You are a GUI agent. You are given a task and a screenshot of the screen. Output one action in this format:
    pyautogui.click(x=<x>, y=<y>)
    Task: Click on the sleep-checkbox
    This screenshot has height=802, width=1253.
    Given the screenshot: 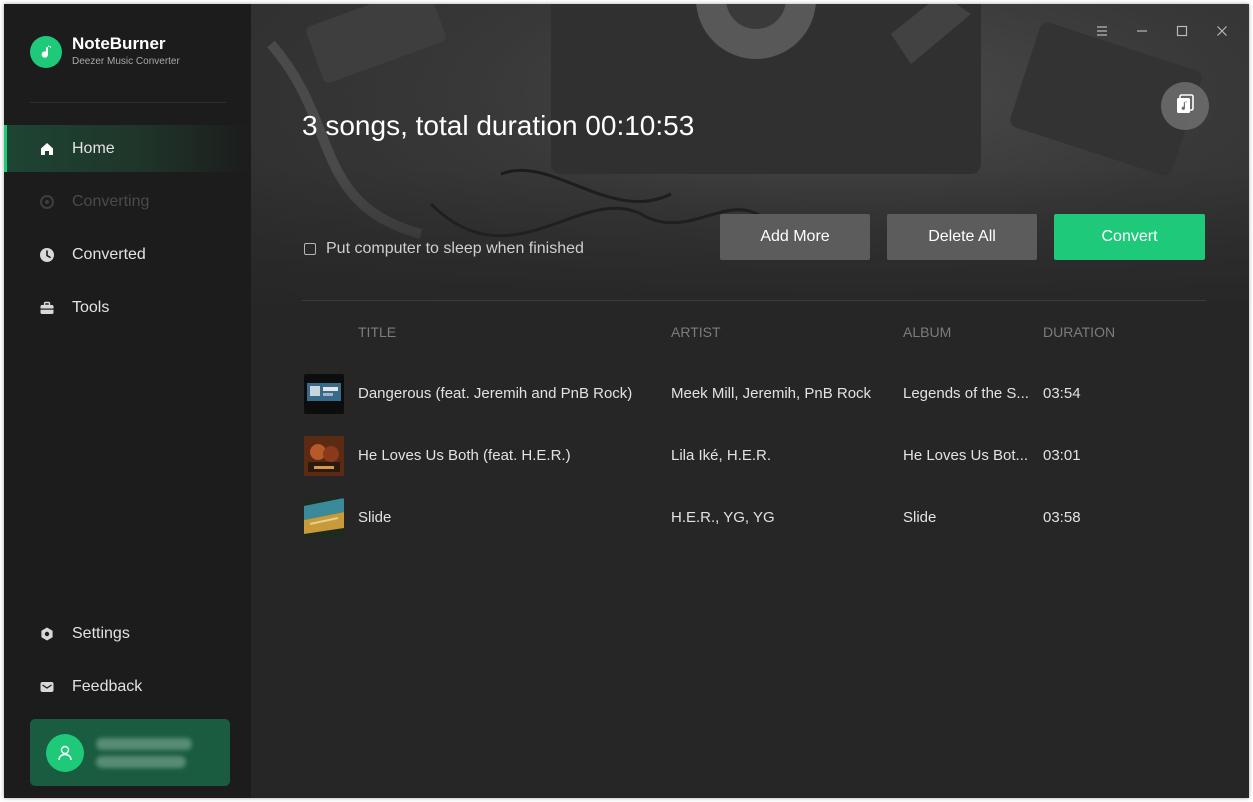 What is the action you would take?
    pyautogui.click(x=310, y=249)
    